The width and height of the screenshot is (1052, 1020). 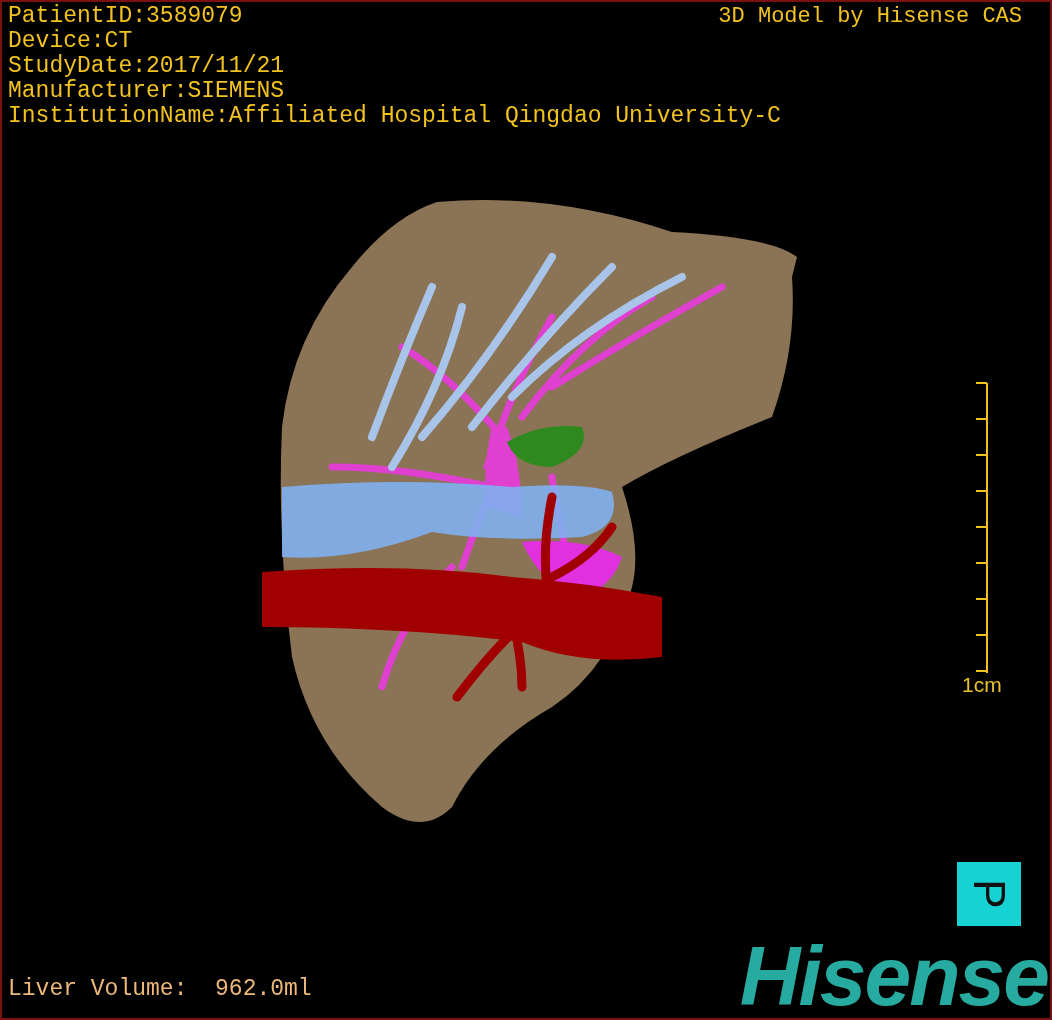 I want to click on liver-volume-text: Liver Volume: 962.0ml, so click(x=160, y=989).